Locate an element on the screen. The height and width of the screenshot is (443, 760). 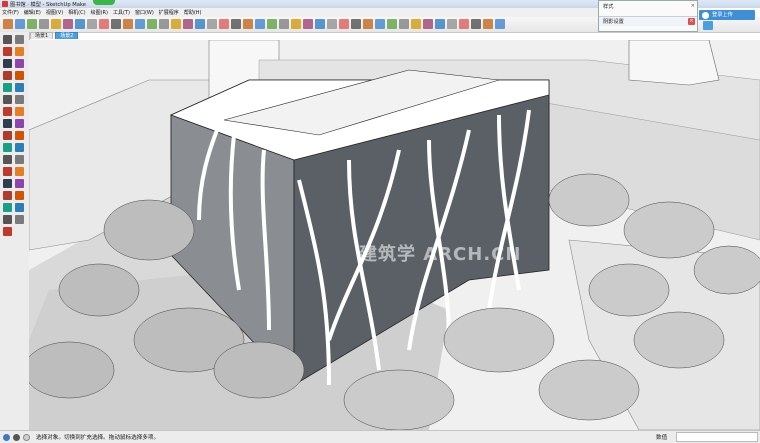
left-icon is located at coordinates (332, 24).